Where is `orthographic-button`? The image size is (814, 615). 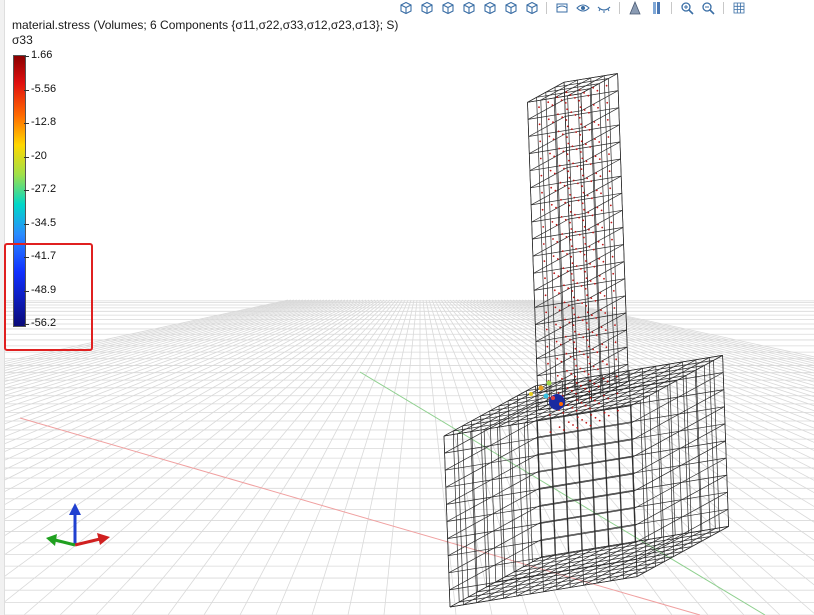
orthographic-button is located at coordinates (656, 8).